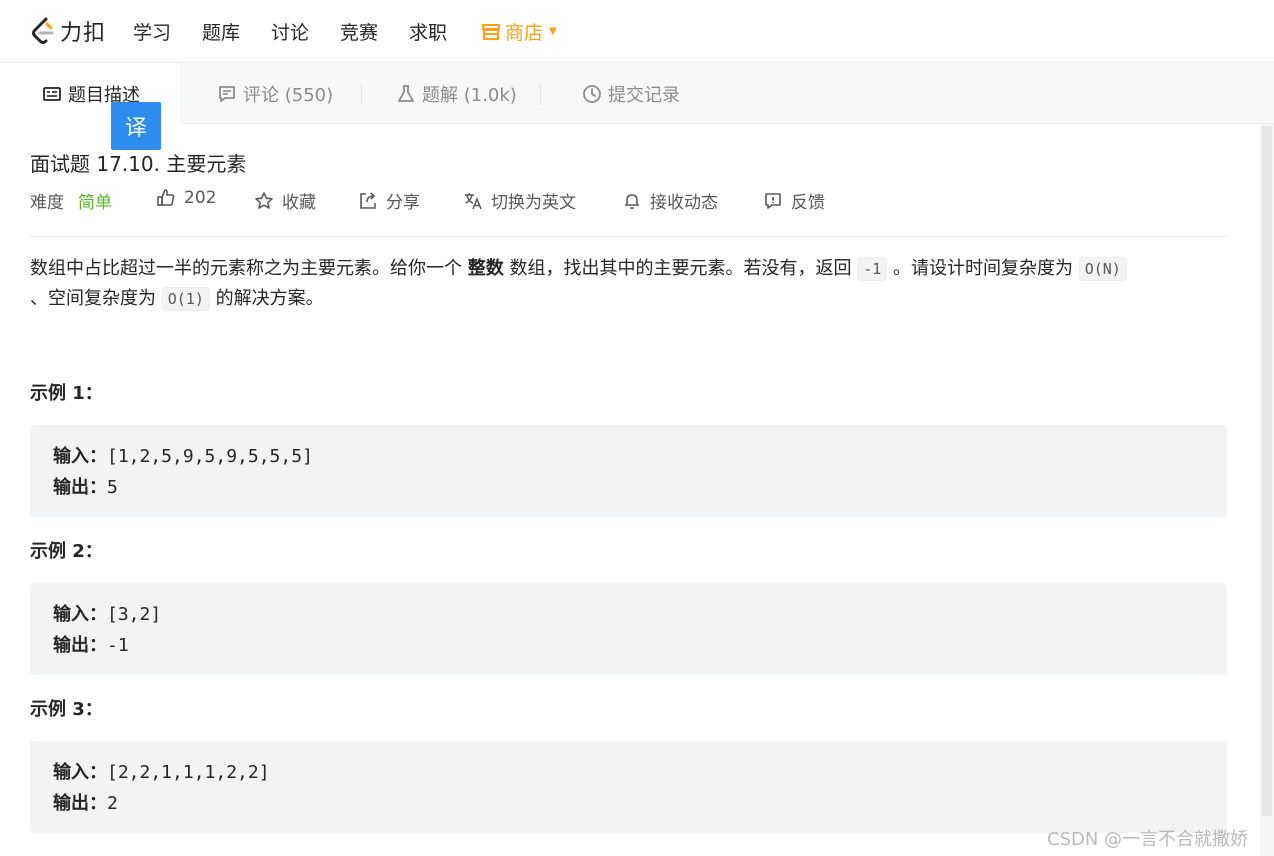  I want to click on subscribe-button: 接收动态, so click(670, 200).